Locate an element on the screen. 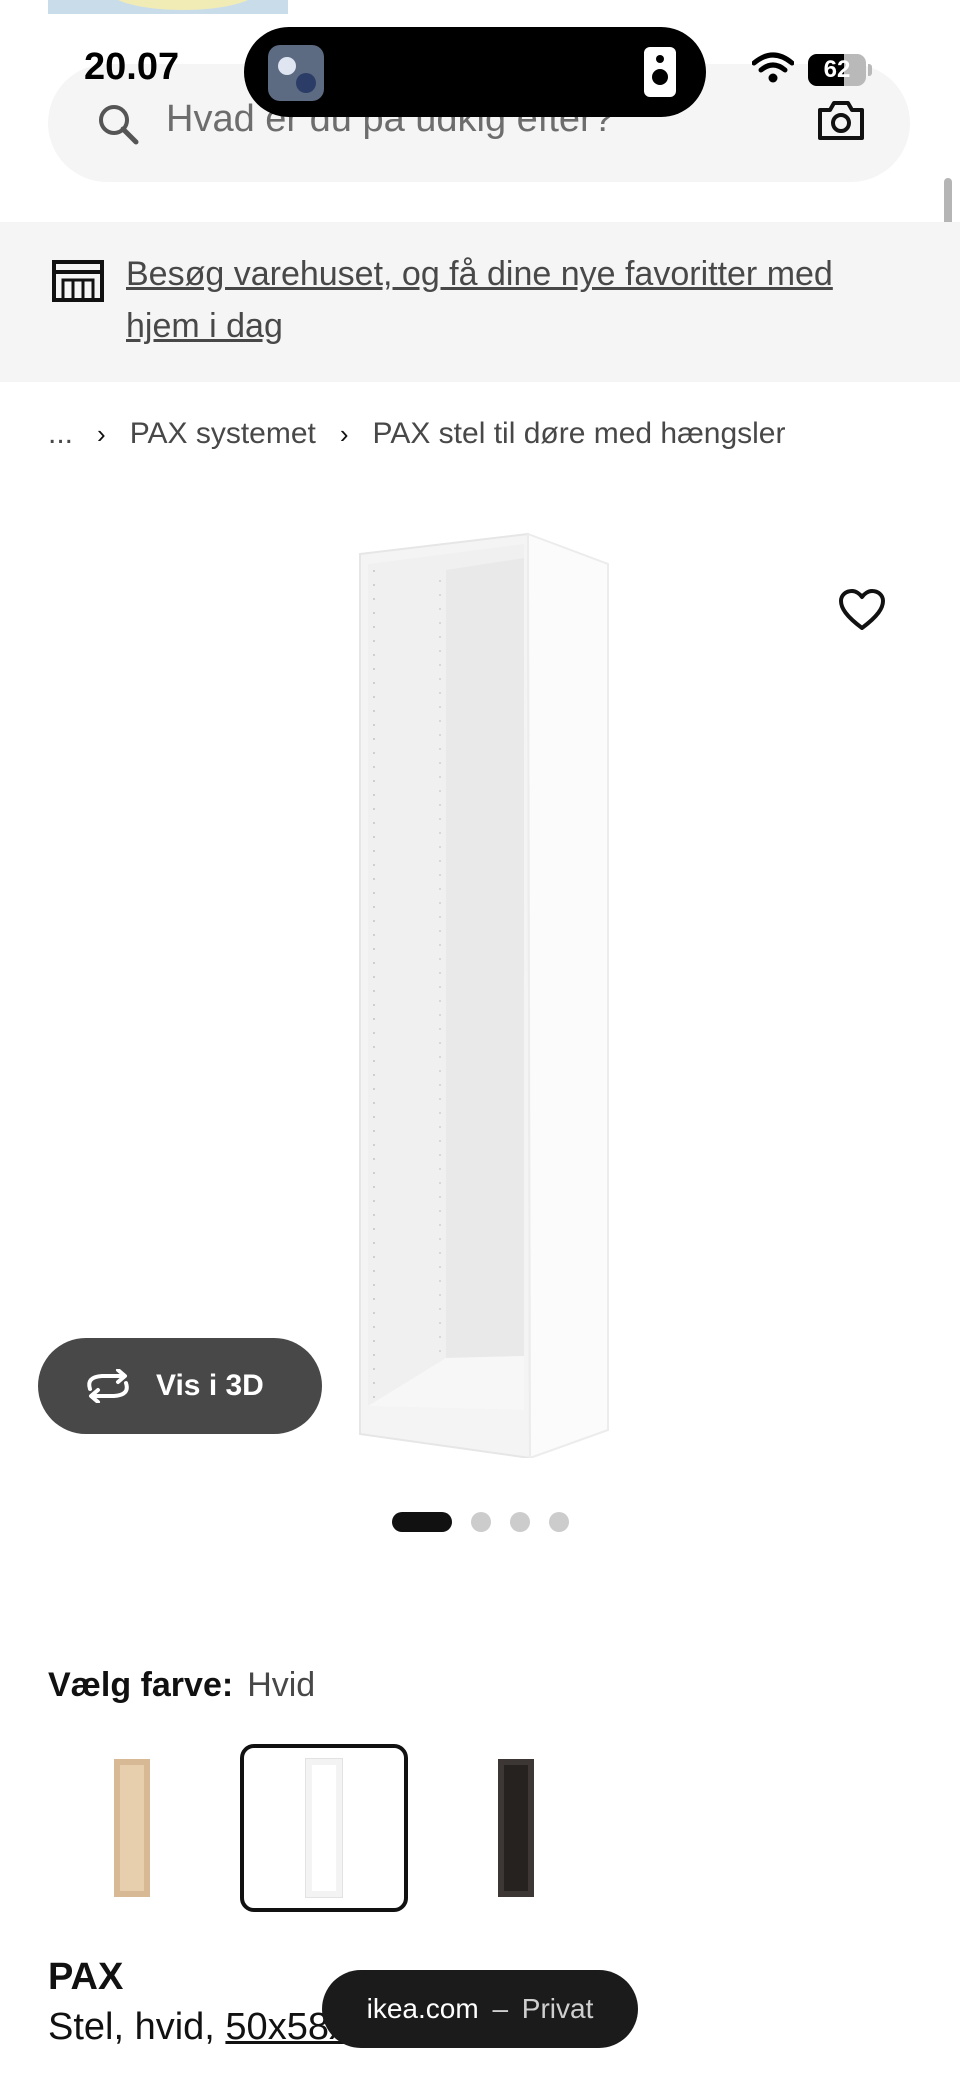 The height and width of the screenshot is (2081, 960). promo-image is located at coordinates (168, 7).